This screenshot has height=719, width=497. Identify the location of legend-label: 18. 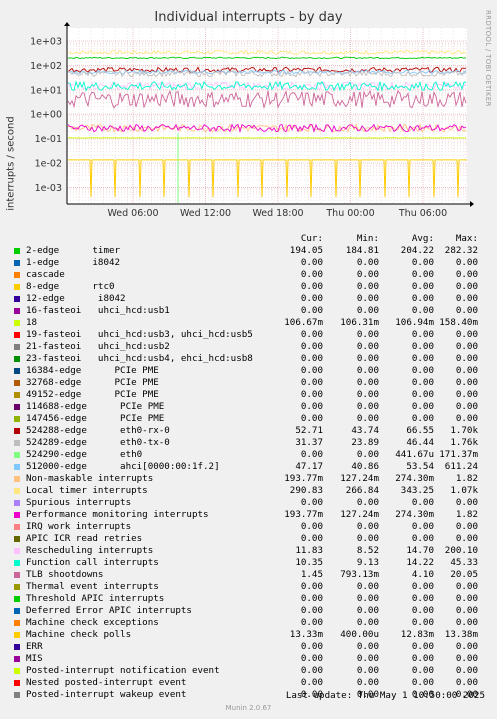
(32, 322).